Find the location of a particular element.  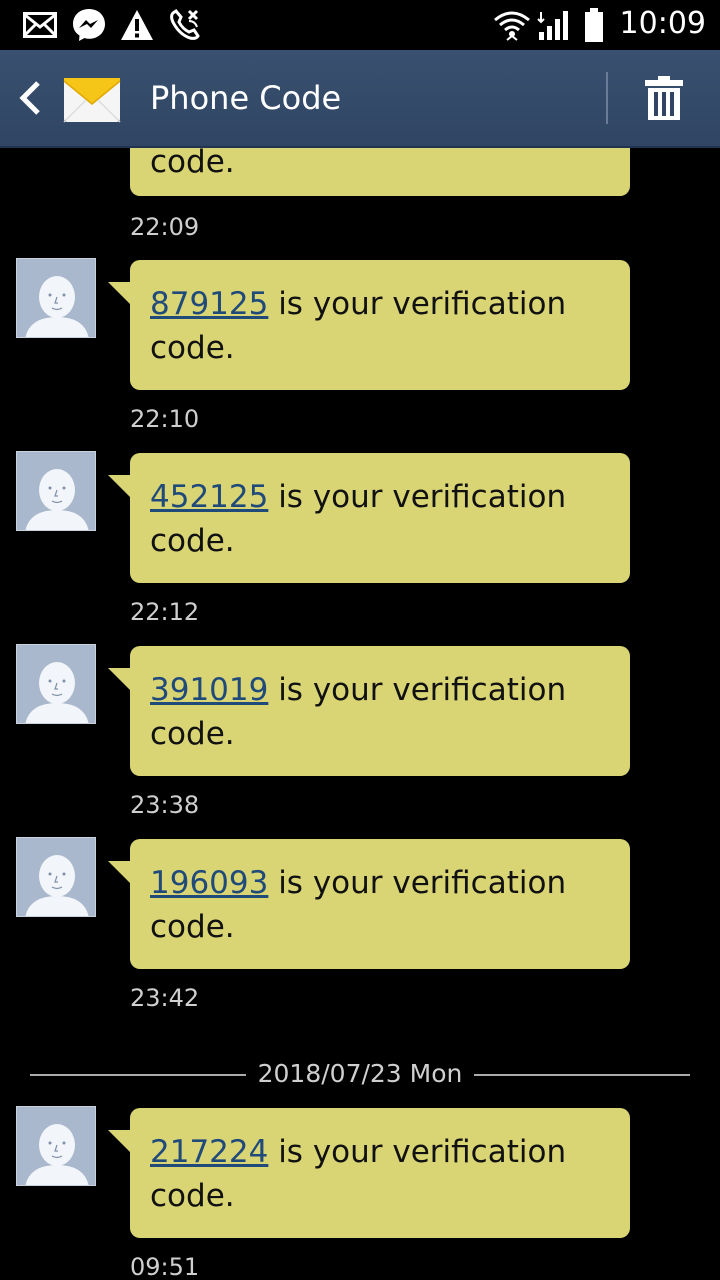

mail-icon is located at coordinates (40, 25).